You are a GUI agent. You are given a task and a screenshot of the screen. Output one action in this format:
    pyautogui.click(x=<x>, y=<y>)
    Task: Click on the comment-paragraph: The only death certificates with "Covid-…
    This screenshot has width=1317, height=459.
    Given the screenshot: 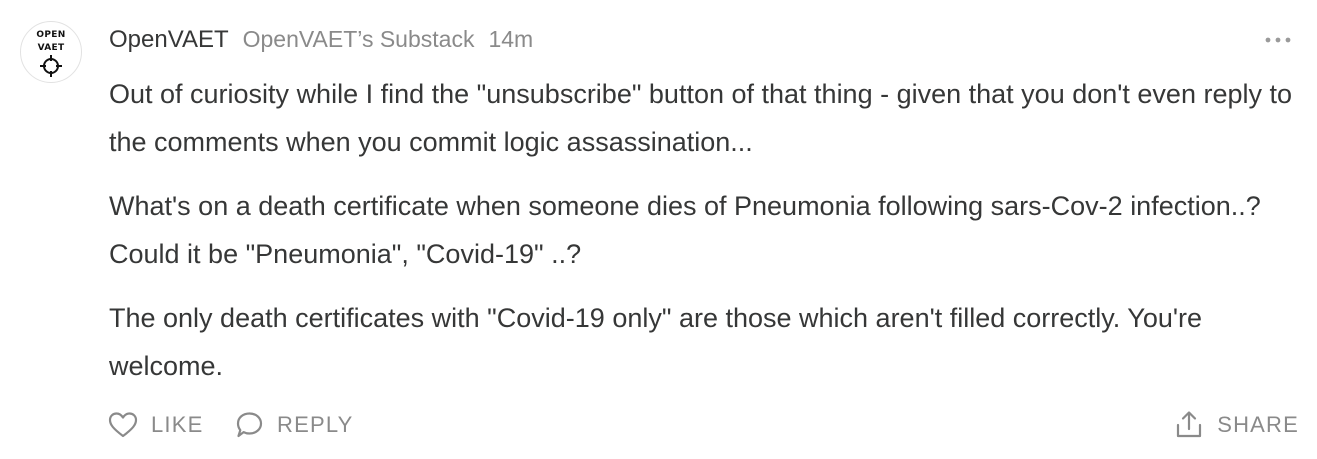 What is the action you would take?
    pyautogui.click(x=656, y=342)
    